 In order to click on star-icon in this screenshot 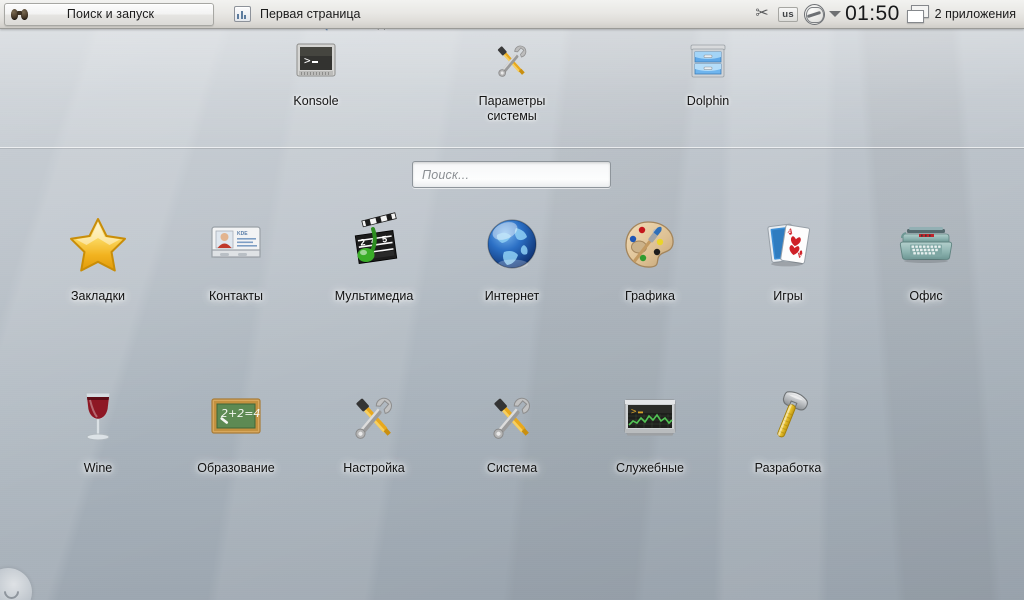, I will do `click(98, 245)`.